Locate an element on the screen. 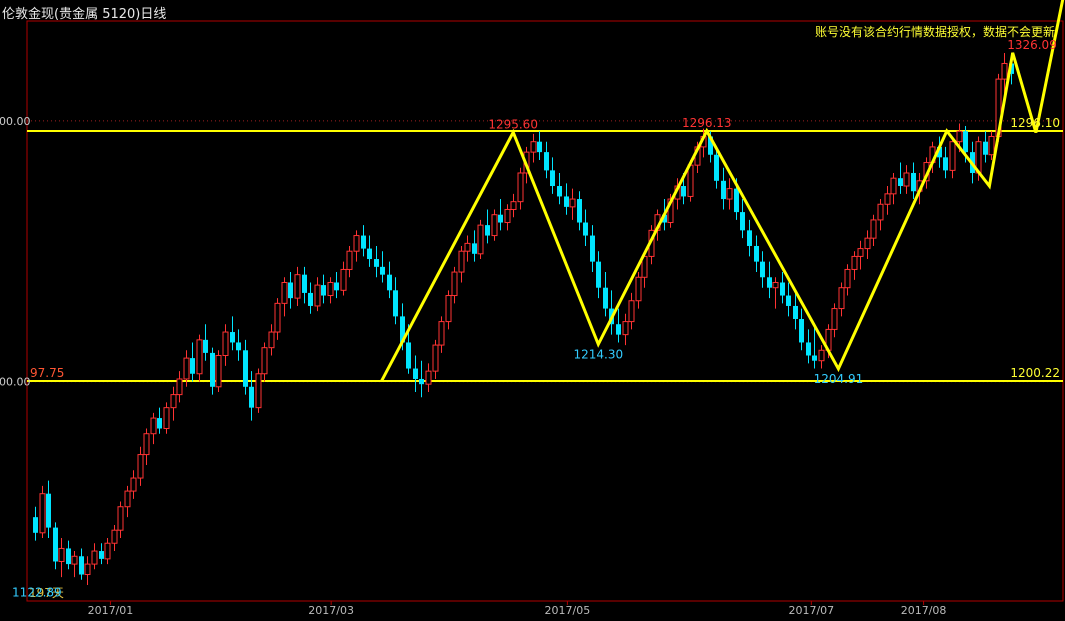  x-axis-label: 2017/03 is located at coordinates (331, 610).